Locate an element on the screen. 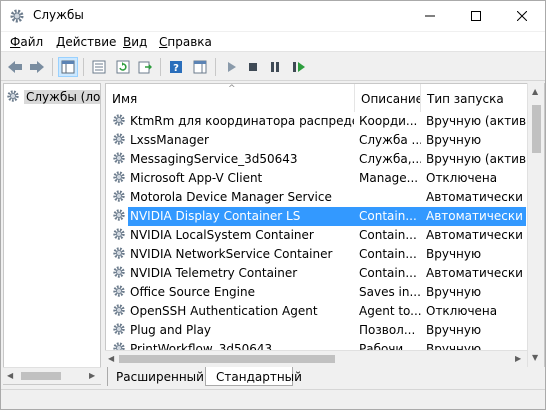  services-gear-icon is located at coordinates (17, 16).